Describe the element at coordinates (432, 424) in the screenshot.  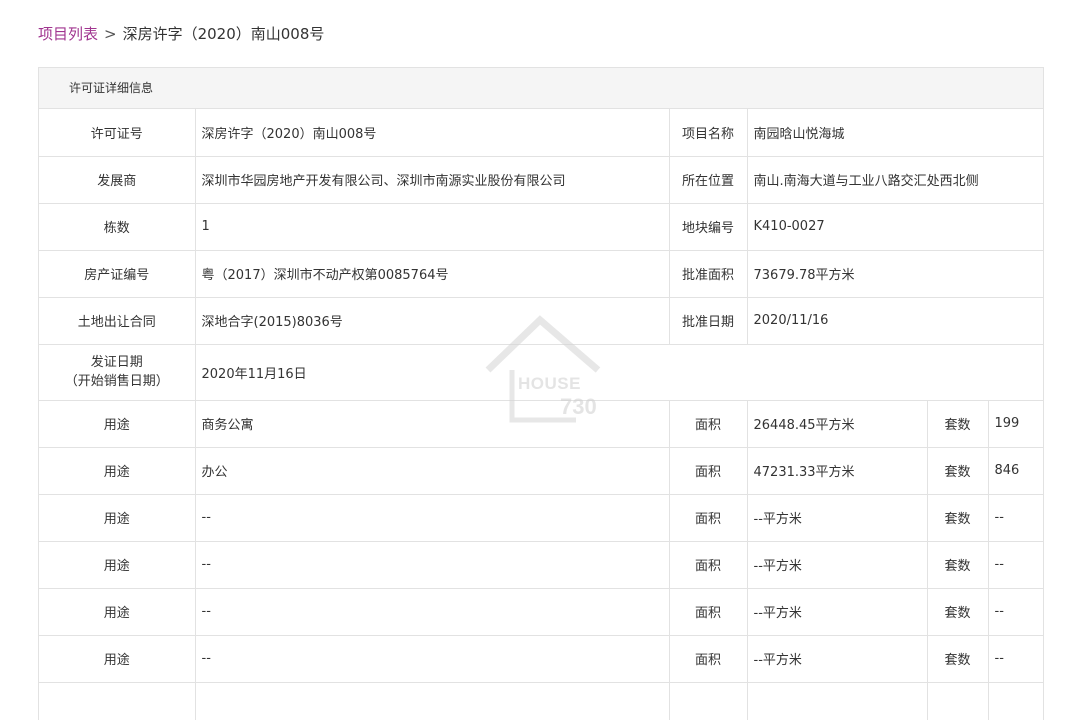
I see `usage-value: 商务公寓` at that location.